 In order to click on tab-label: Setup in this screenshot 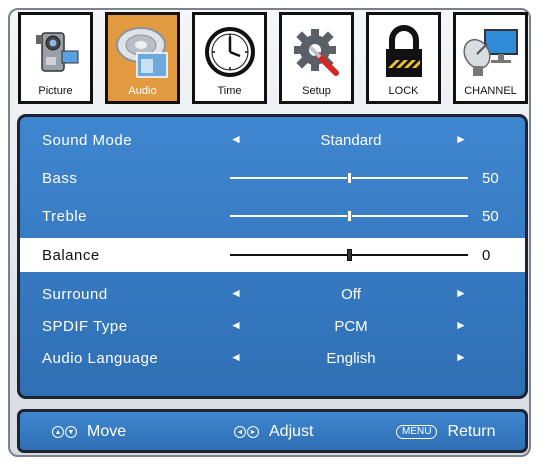, I will do `click(316, 91)`.